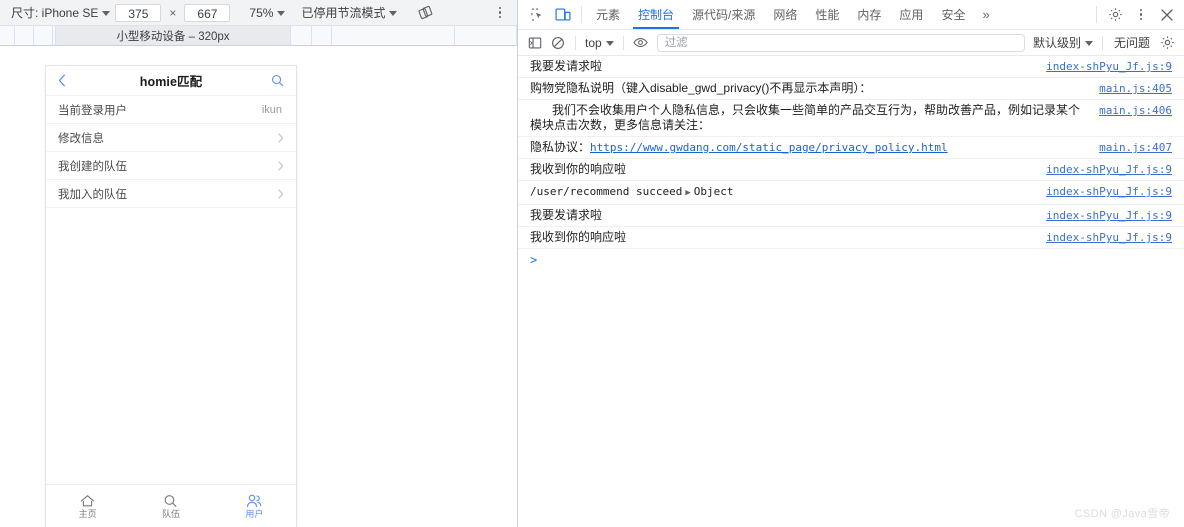  What do you see at coordinates (66, 80) in the screenshot?
I see `back-chevron-icon` at bounding box center [66, 80].